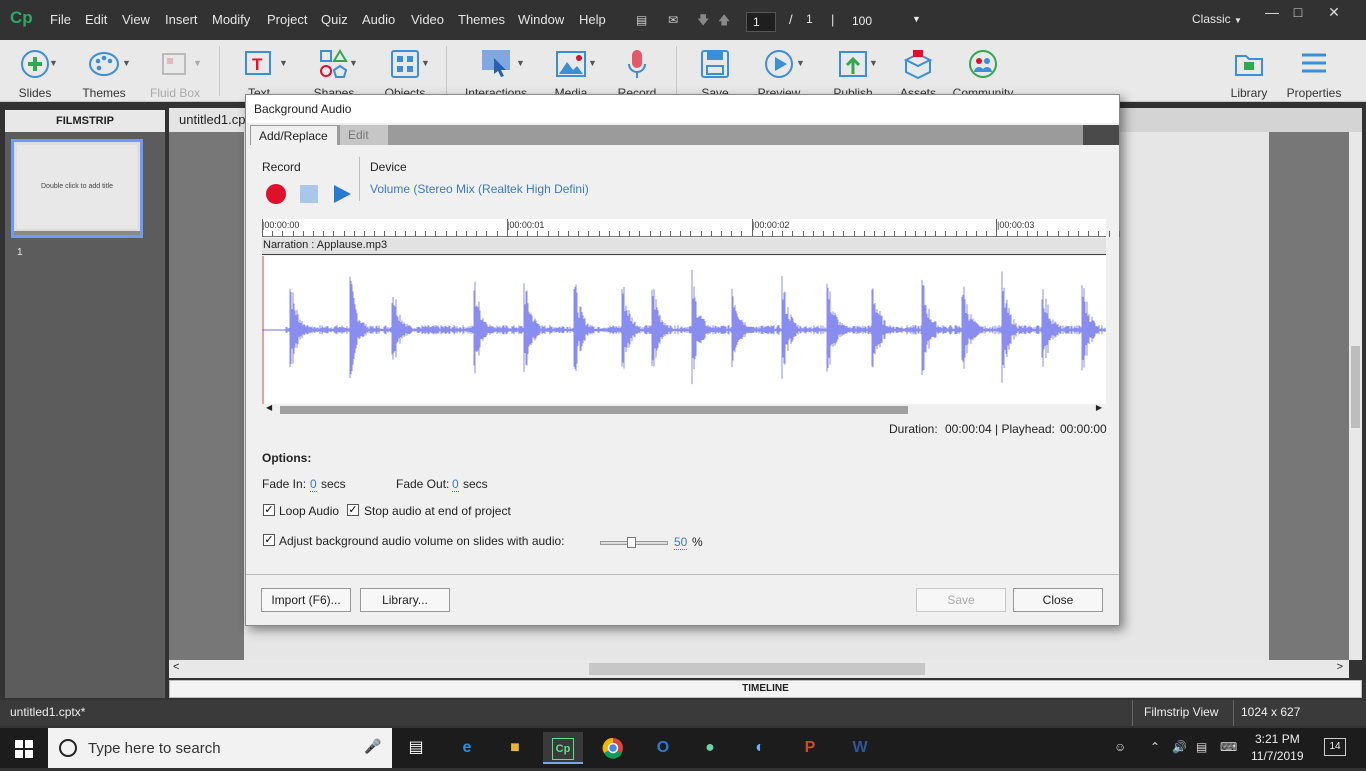 This screenshot has height=771, width=1366. What do you see at coordinates (563, 748) in the screenshot?
I see `captivate-taskbar-icon: Cp` at bounding box center [563, 748].